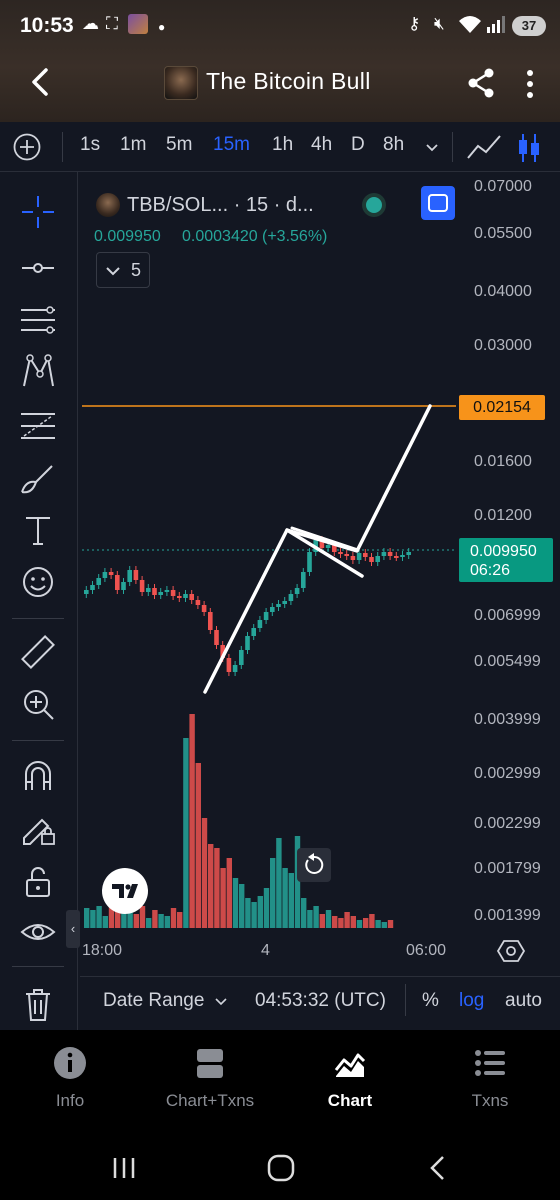 The image size is (560, 1200). What do you see at coordinates (314, 865) in the screenshot?
I see `reset-chart-button` at bounding box center [314, 865].